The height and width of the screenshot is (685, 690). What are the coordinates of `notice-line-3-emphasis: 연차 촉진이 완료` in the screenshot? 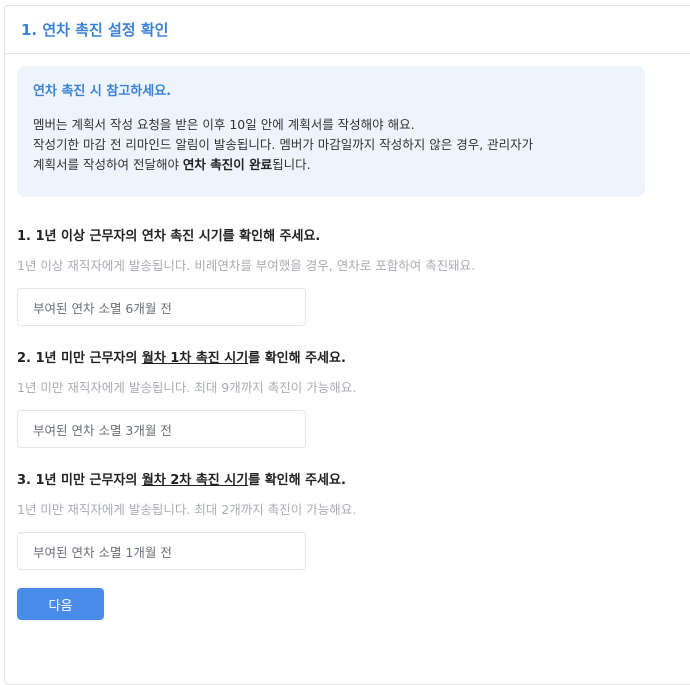 It's located at (227, 164).